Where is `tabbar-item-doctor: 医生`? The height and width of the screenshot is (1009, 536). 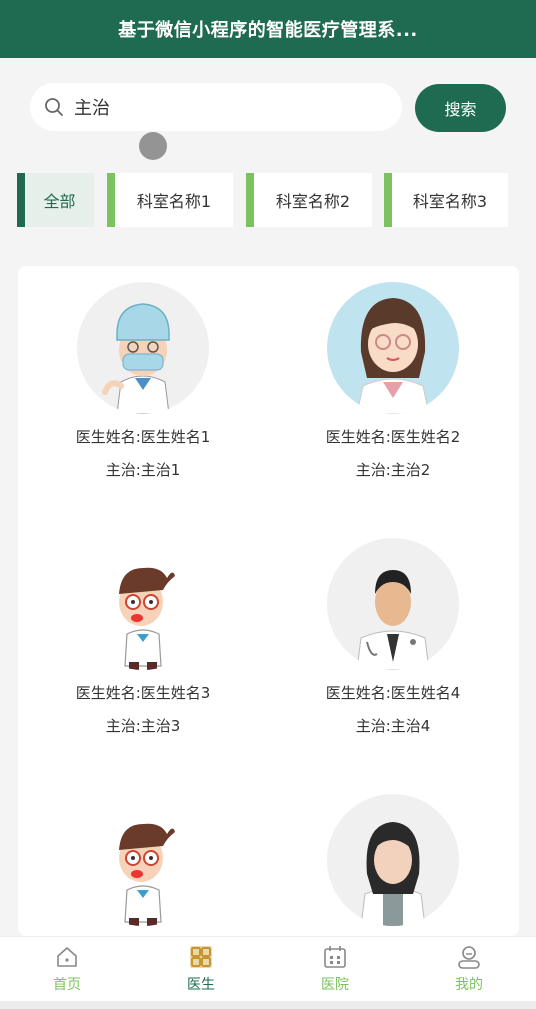 tabbar-item-doctor: 医生 is located at coordinates (201, 969).